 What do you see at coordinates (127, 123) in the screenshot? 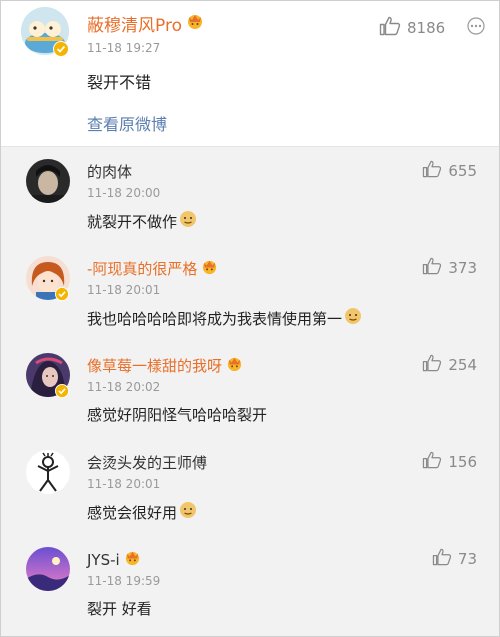
I see `view-original-link: 查看原微博` at bounding box center [127, 123].